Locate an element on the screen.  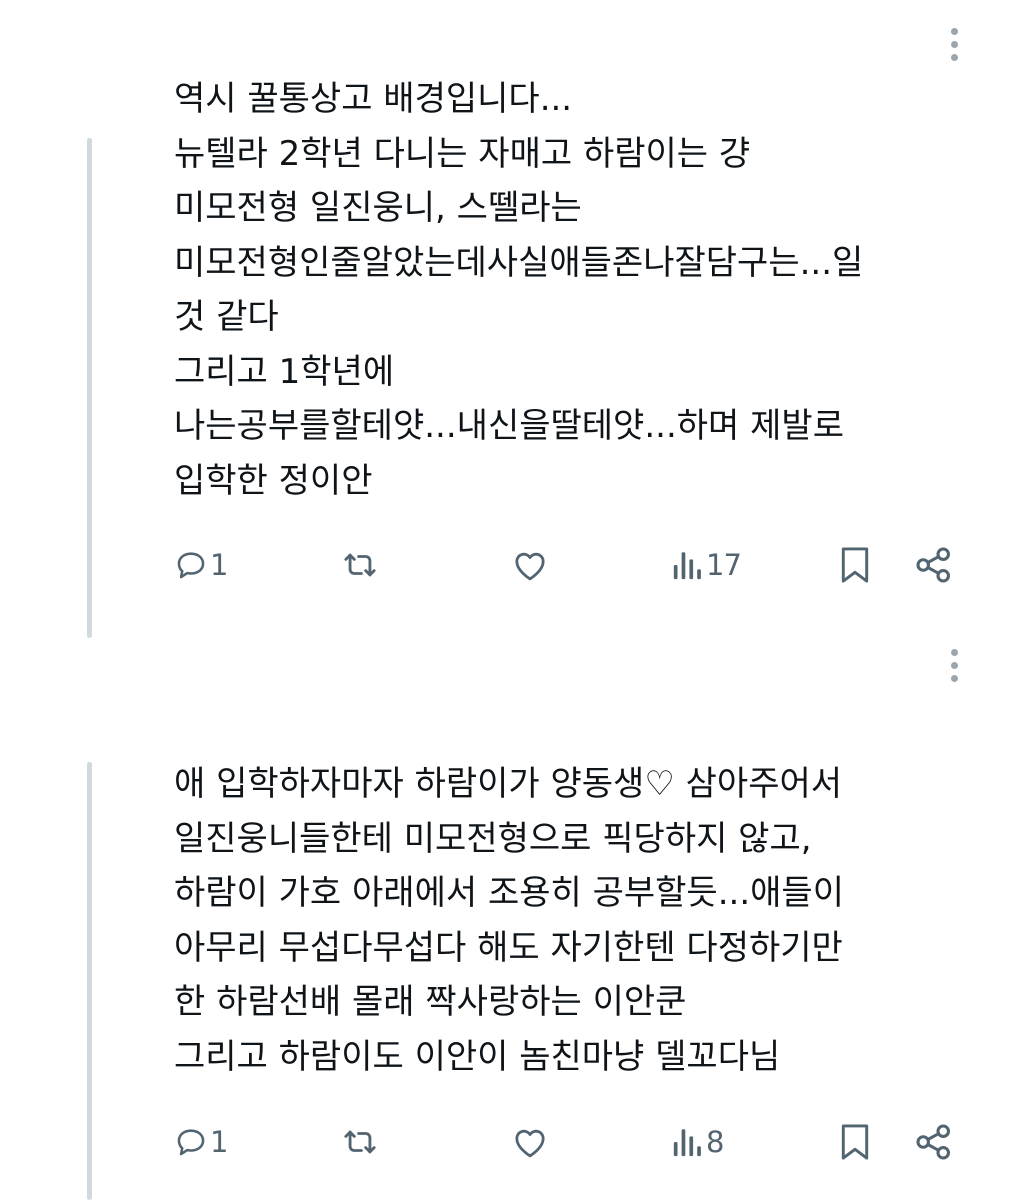
views-button: 17 is located at coordinates (707, 565).